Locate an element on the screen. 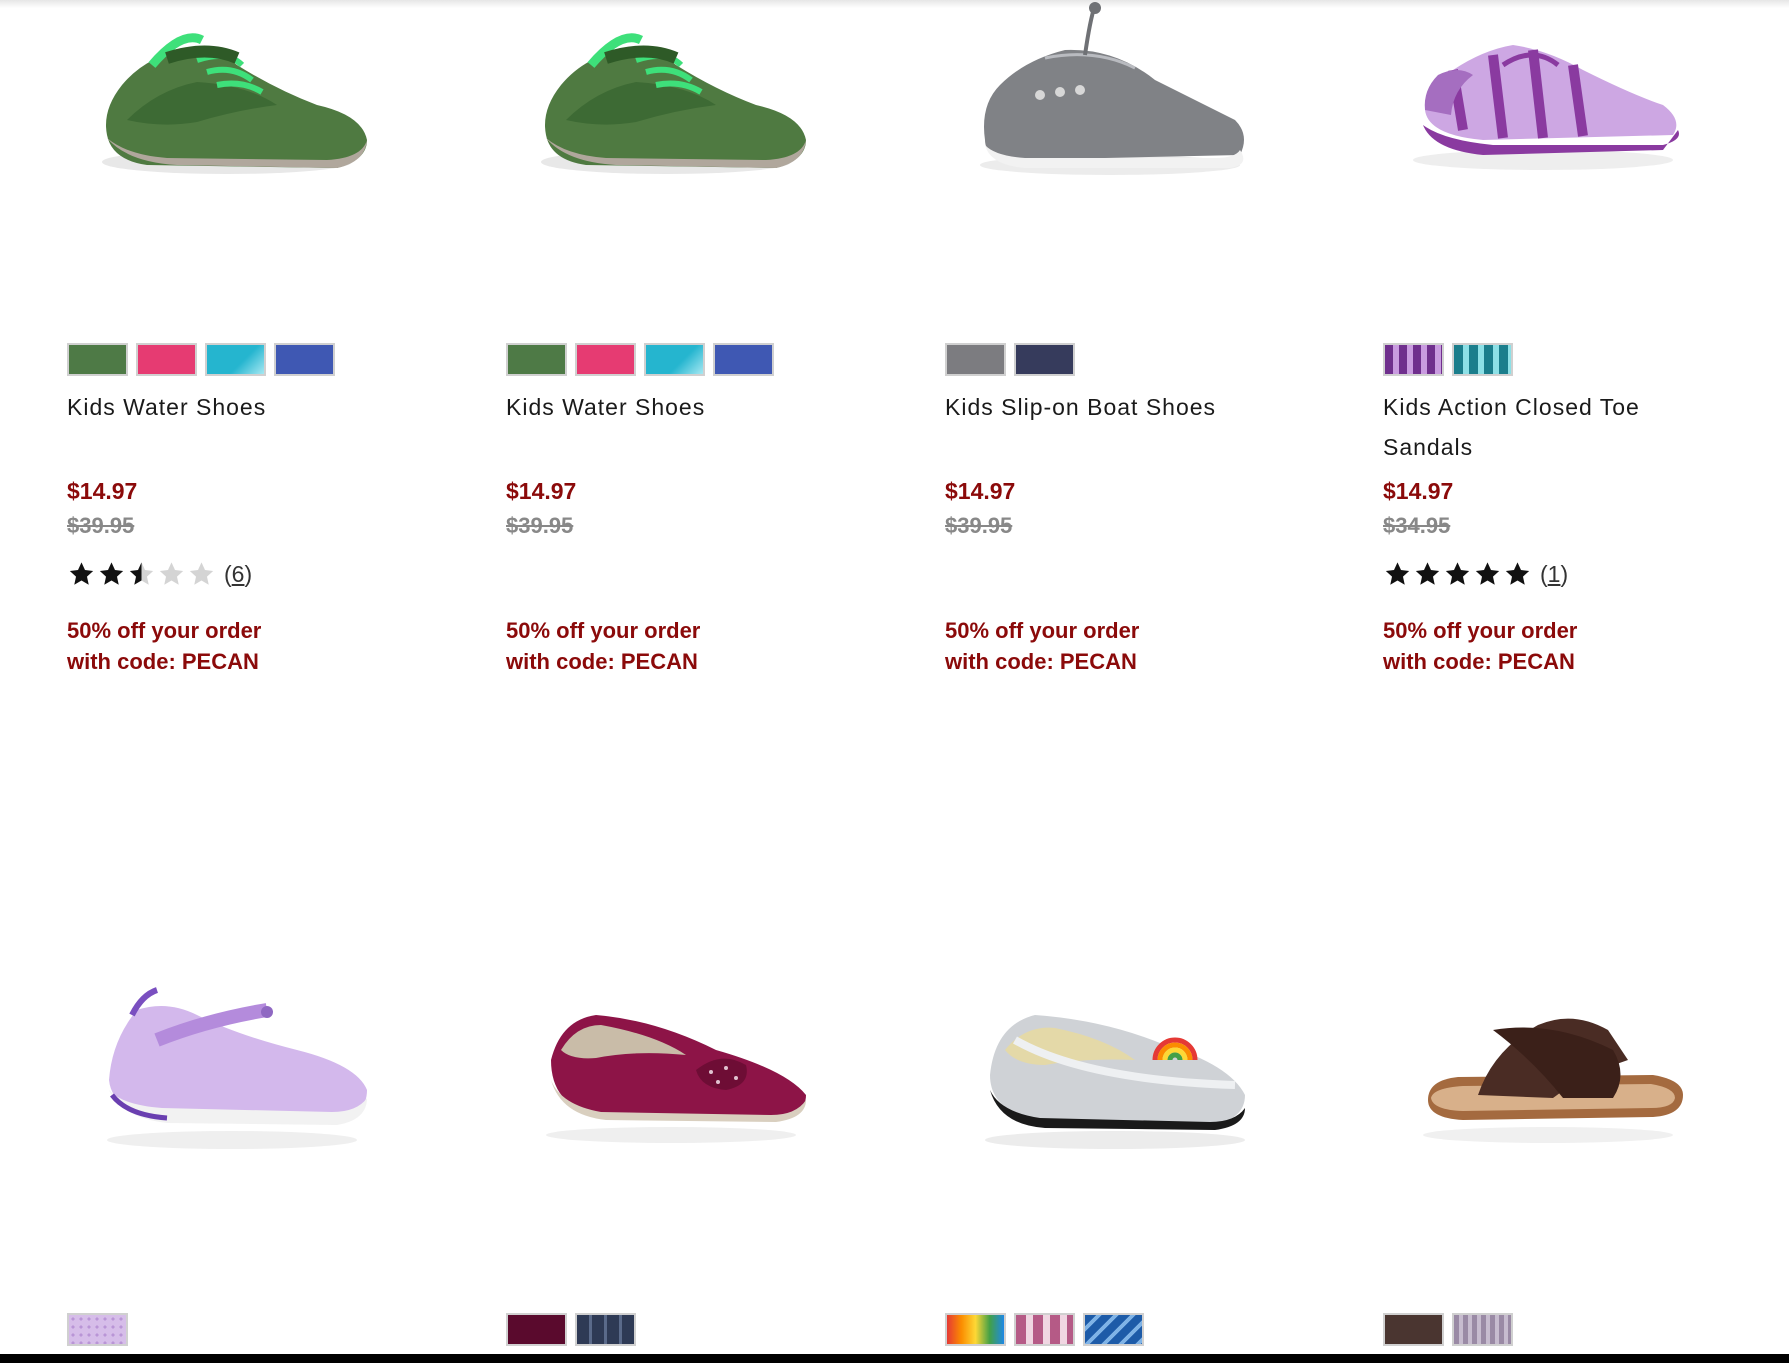 This screenshot has width=1789, height=1363. original-price: $34.95 is located at coordinates (1417, 525).